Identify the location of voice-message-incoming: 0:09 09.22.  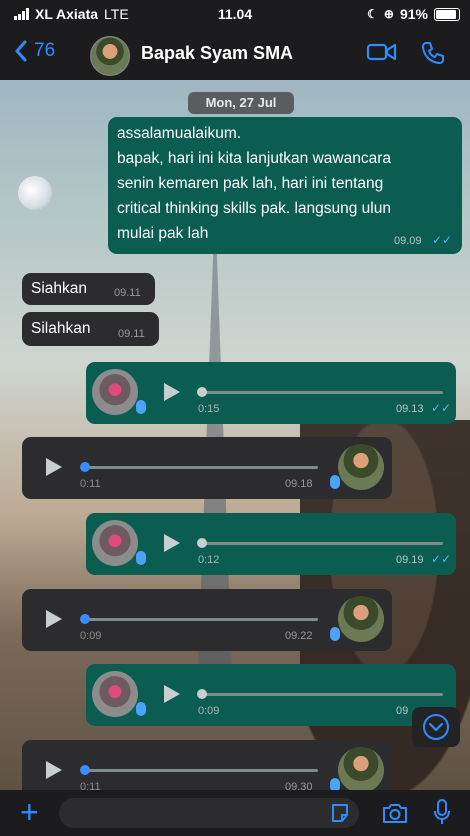
(207, 620).